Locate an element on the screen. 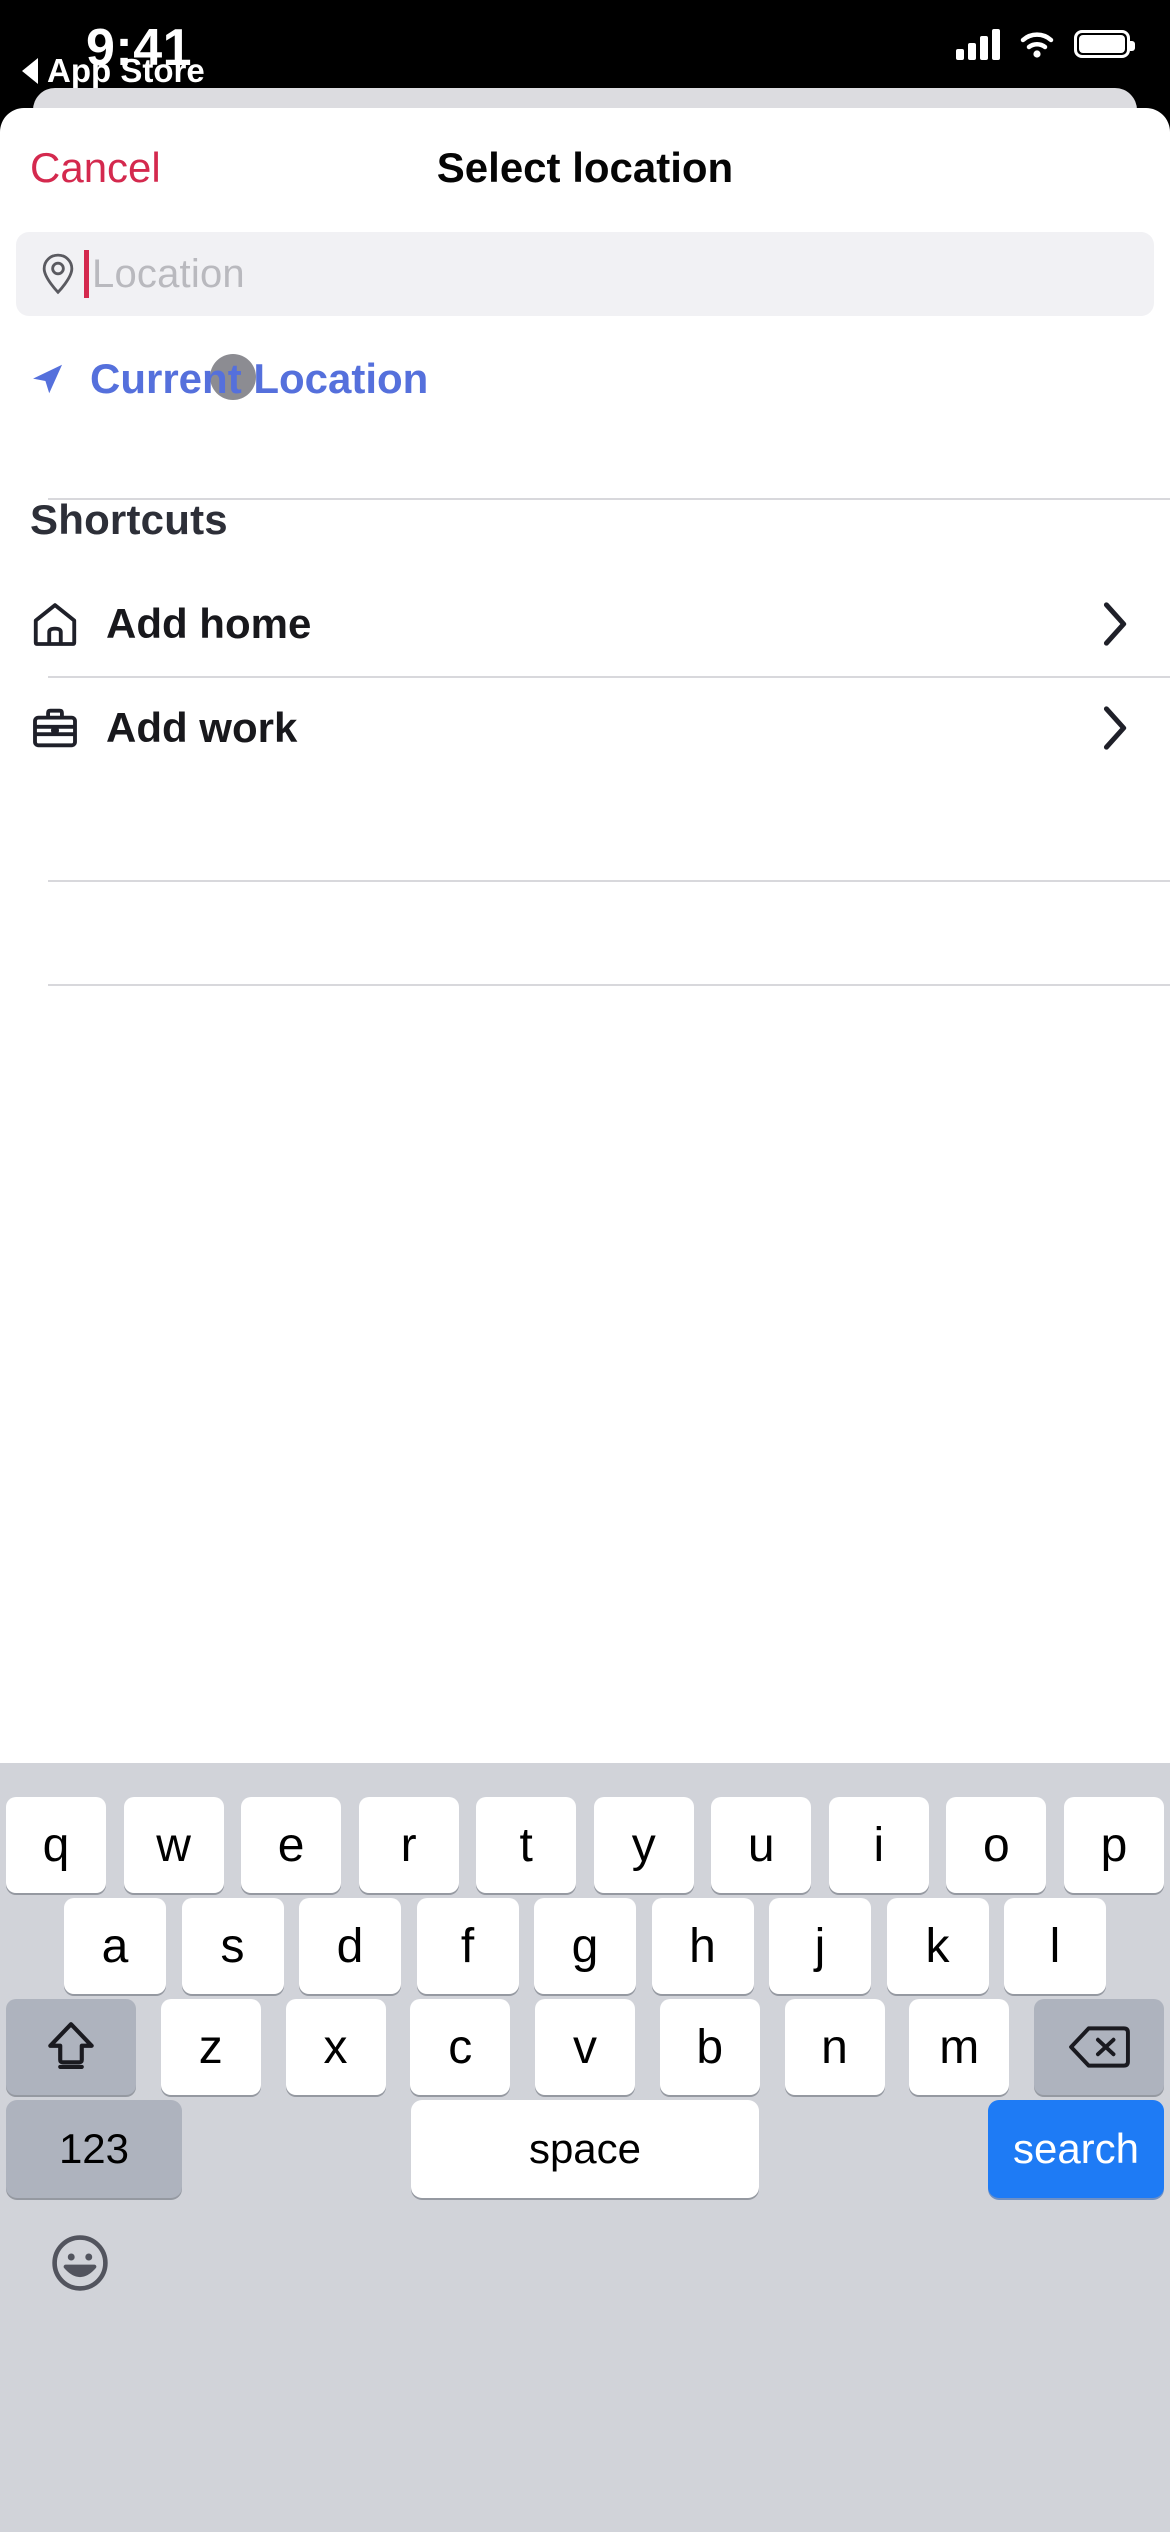 This screenshot has width=1170, height=2532. key-y: y is located at coordinates (643, 1845).